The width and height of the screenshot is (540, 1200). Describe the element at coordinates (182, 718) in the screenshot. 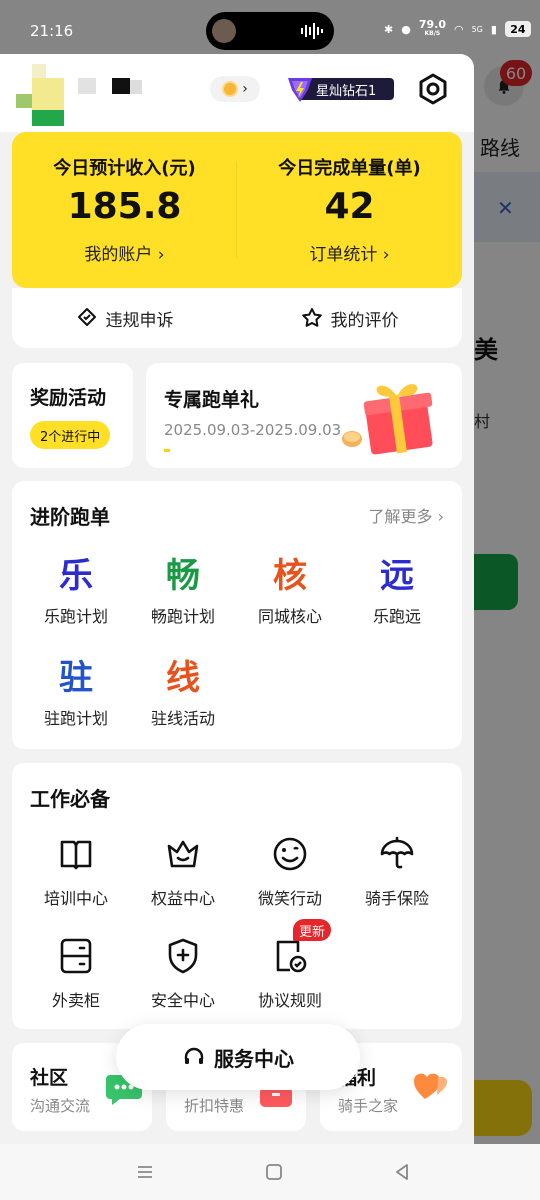

I see `stationed-line-activity-label: 驻线活动` at that location.